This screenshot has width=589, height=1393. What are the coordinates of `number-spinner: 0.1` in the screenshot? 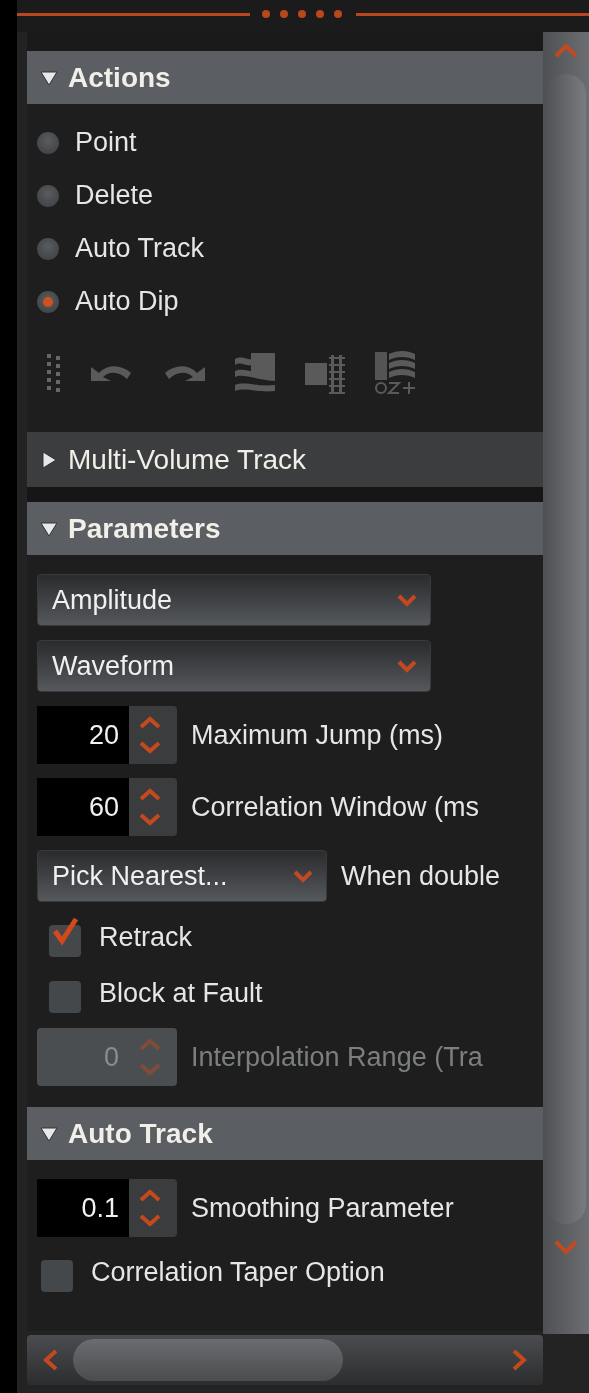 It's located at (107, 1208).